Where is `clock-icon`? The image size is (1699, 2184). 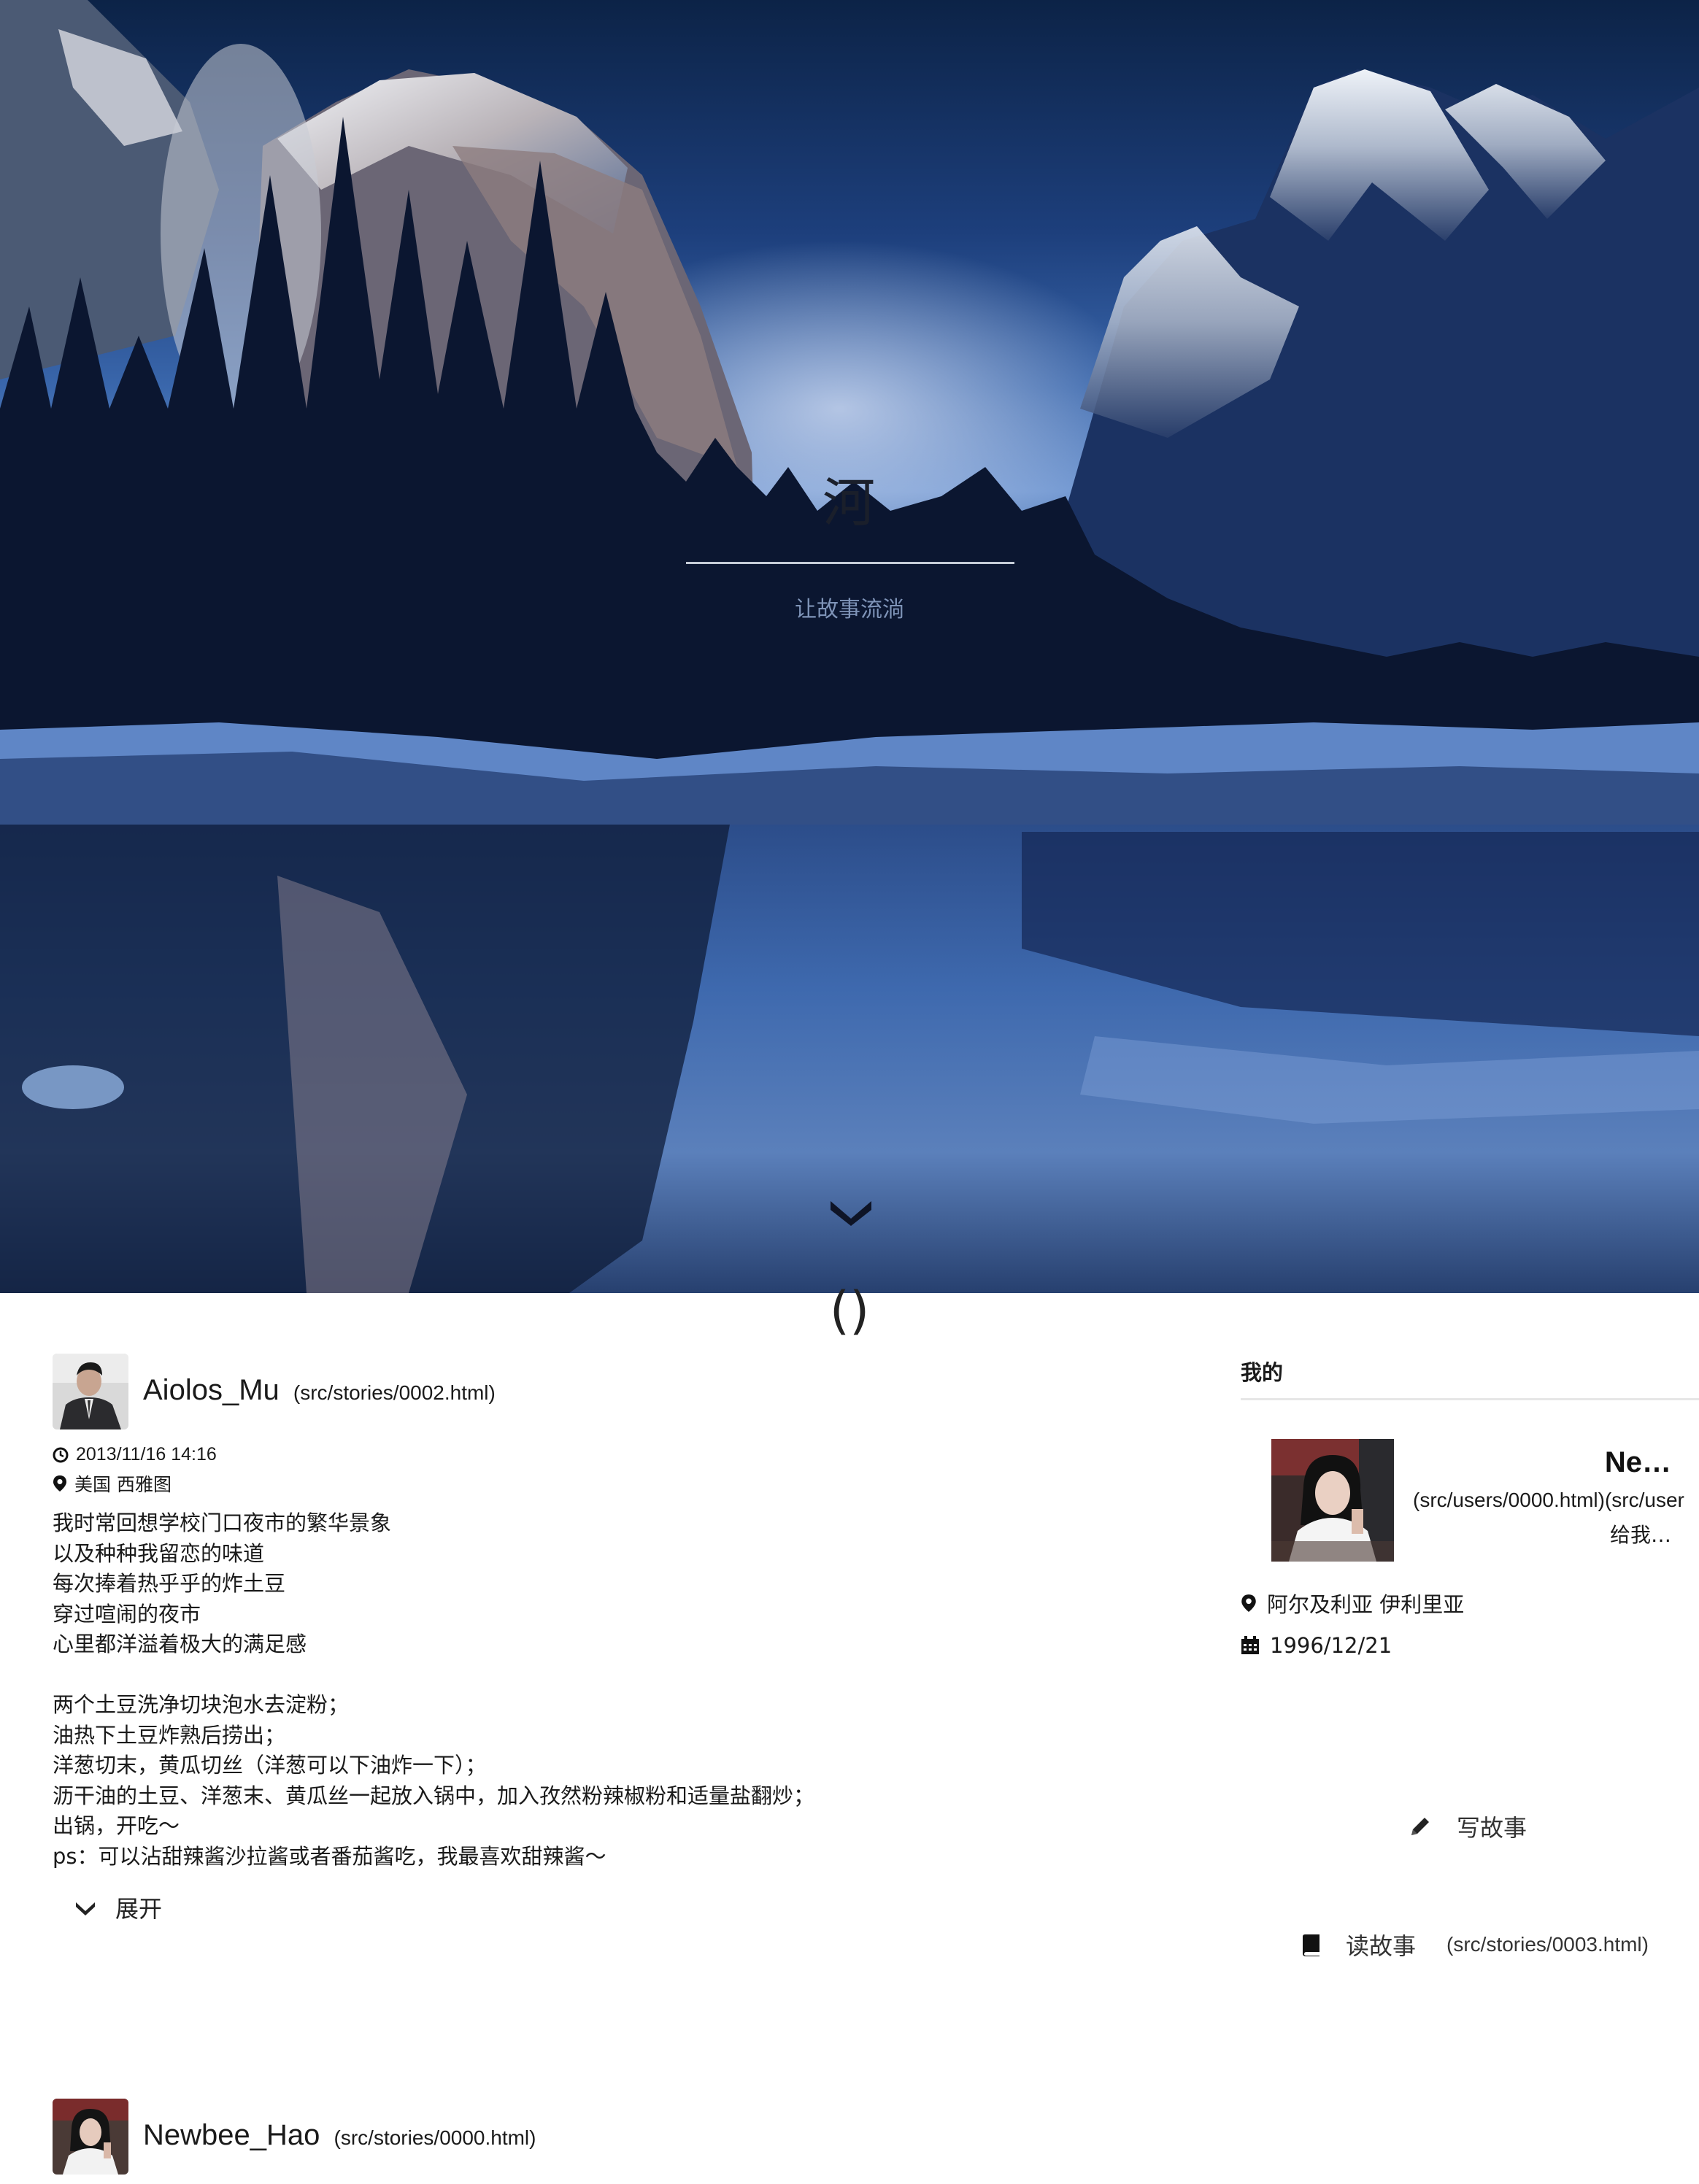
clock-icon is located at coordinates (61, 1454).